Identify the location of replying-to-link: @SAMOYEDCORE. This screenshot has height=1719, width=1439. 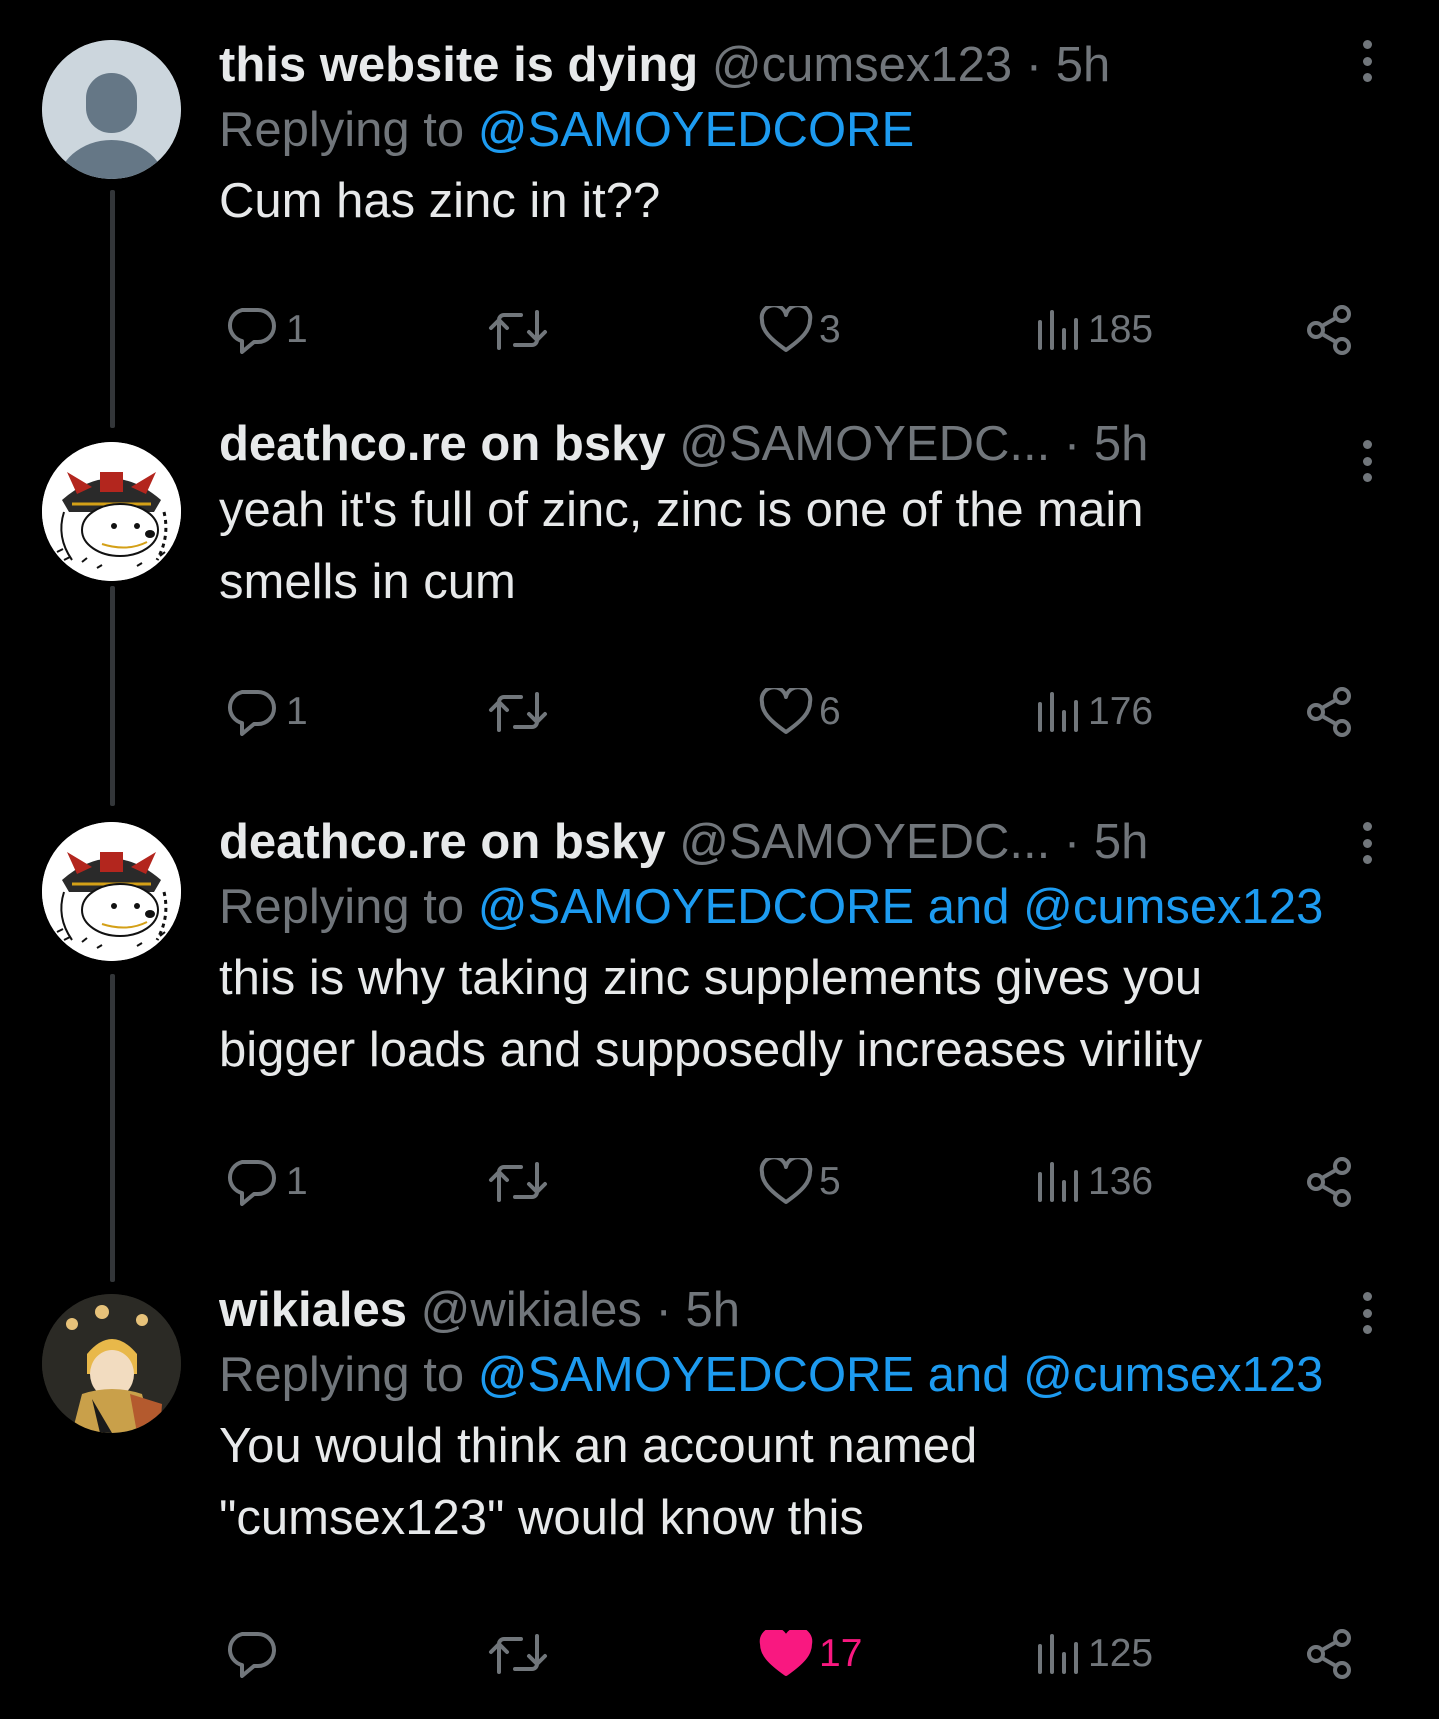
(696, 130).